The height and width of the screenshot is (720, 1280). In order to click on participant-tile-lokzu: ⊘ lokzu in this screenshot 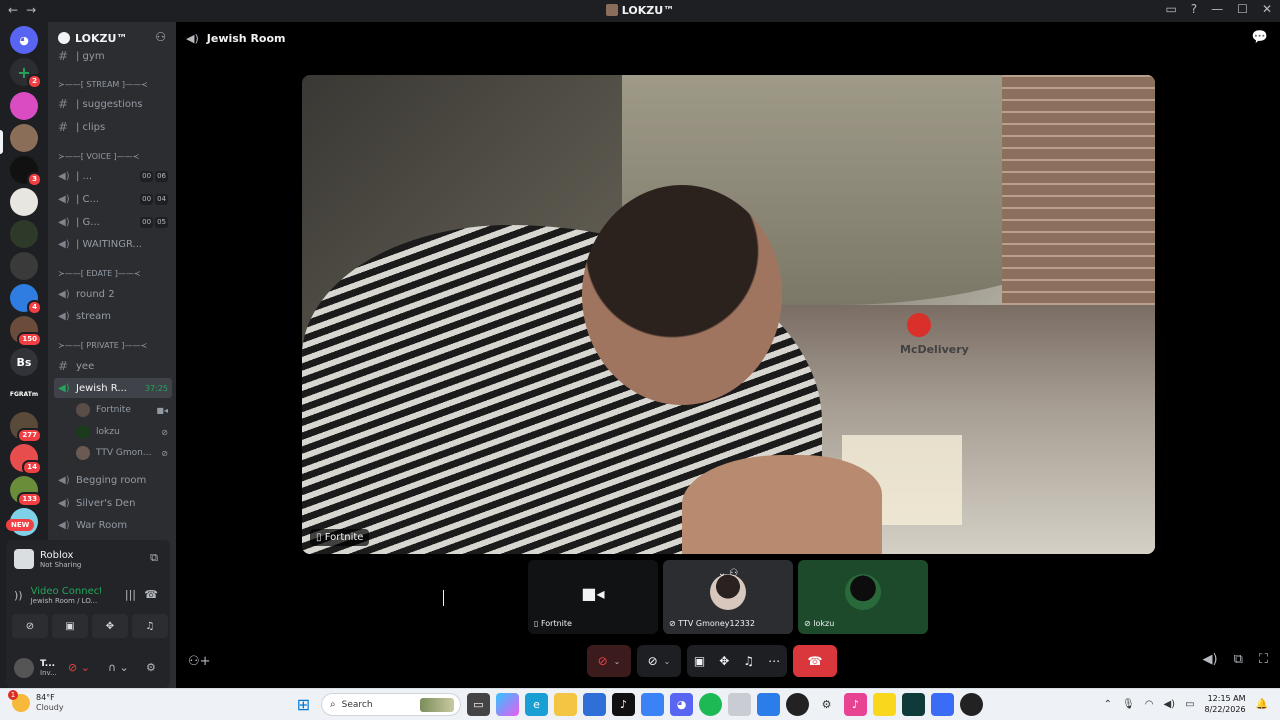, I will do `click(863, 597)`.